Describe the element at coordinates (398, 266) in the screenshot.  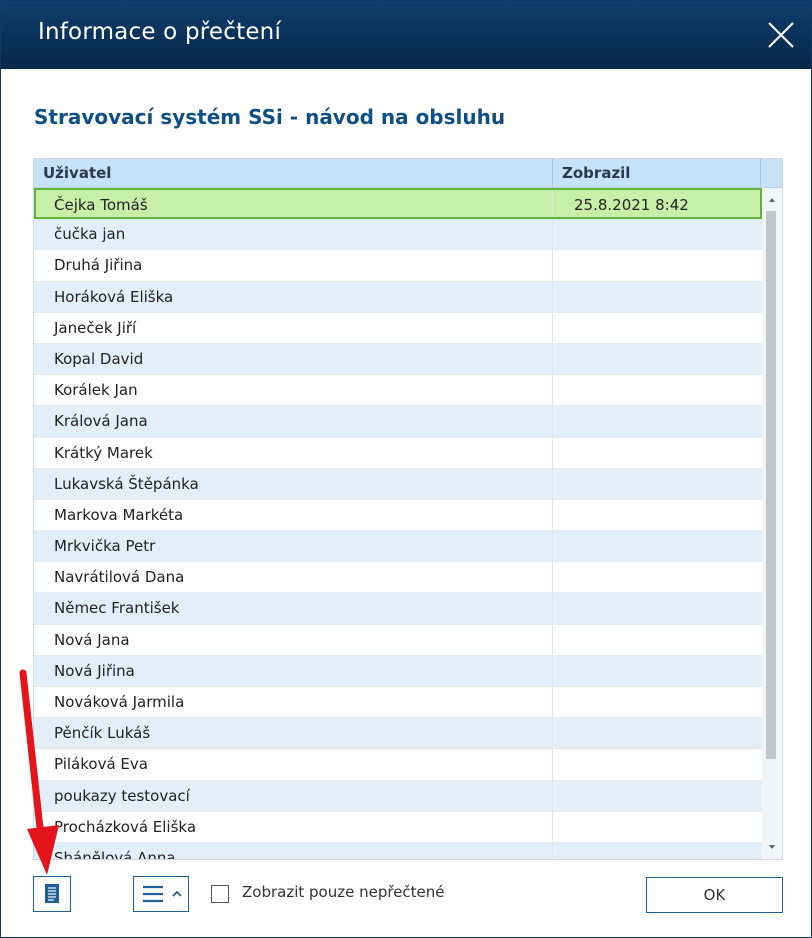
I see `table-row: Druhá Jiřina` at that location.